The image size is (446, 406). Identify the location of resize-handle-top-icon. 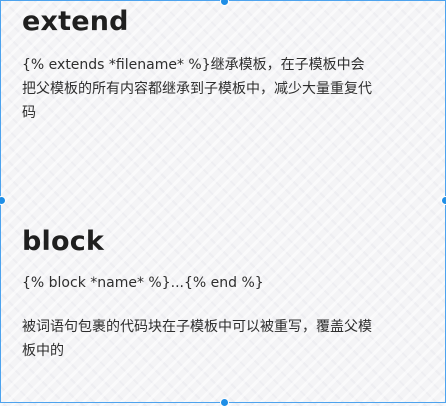
(224, 2).